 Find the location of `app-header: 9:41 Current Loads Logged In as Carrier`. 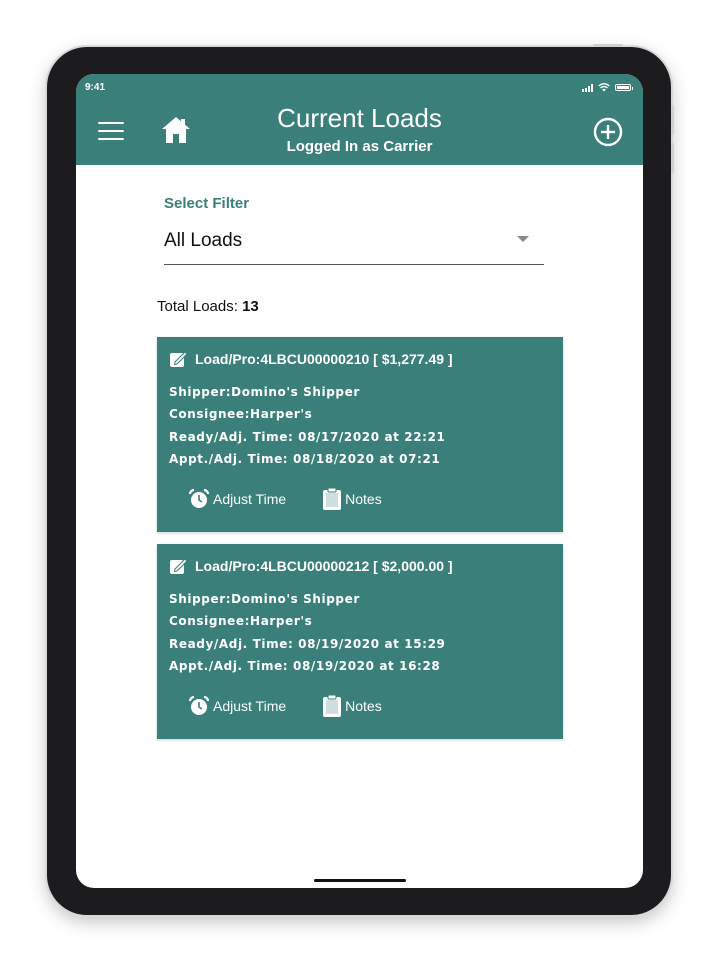

app-header: 9:41 Current Loads Logged In as Carrier is located at coordinates (359, 119).